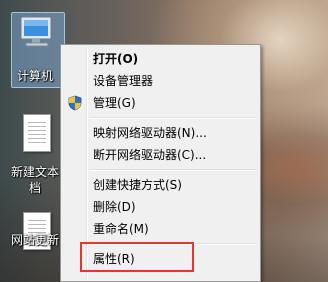  Describe the element at coordinates (160, 207) in the screenshot. I see `menu-item-delete: 删除(D)` at that location.